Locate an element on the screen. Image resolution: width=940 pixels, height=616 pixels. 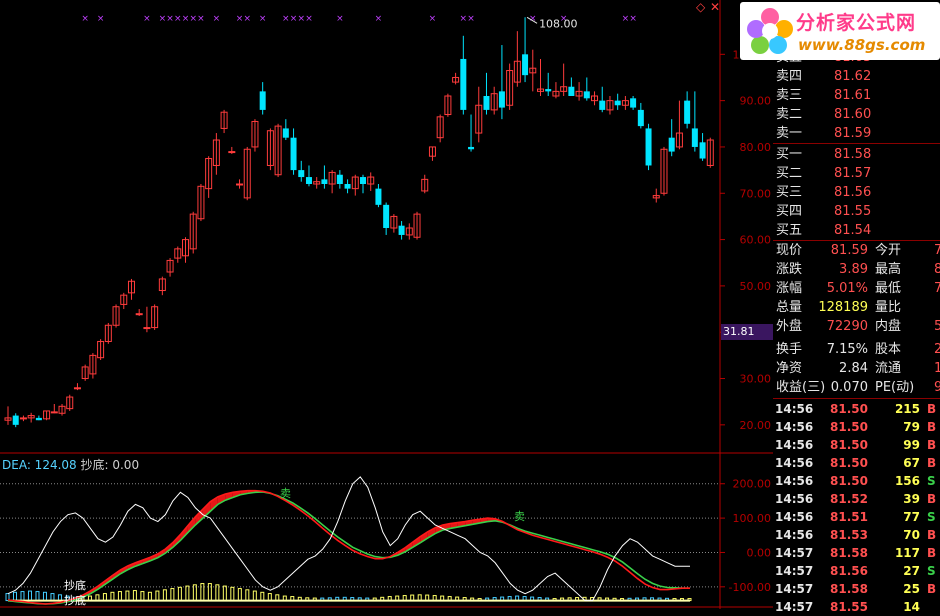
stat-row: 现价 81.59 今开 7 is located at coordinates (856, 250).